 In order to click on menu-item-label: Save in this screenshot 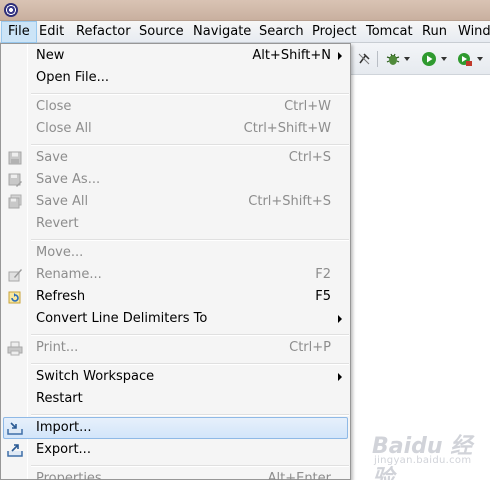, I will do `click(52, 157)`.